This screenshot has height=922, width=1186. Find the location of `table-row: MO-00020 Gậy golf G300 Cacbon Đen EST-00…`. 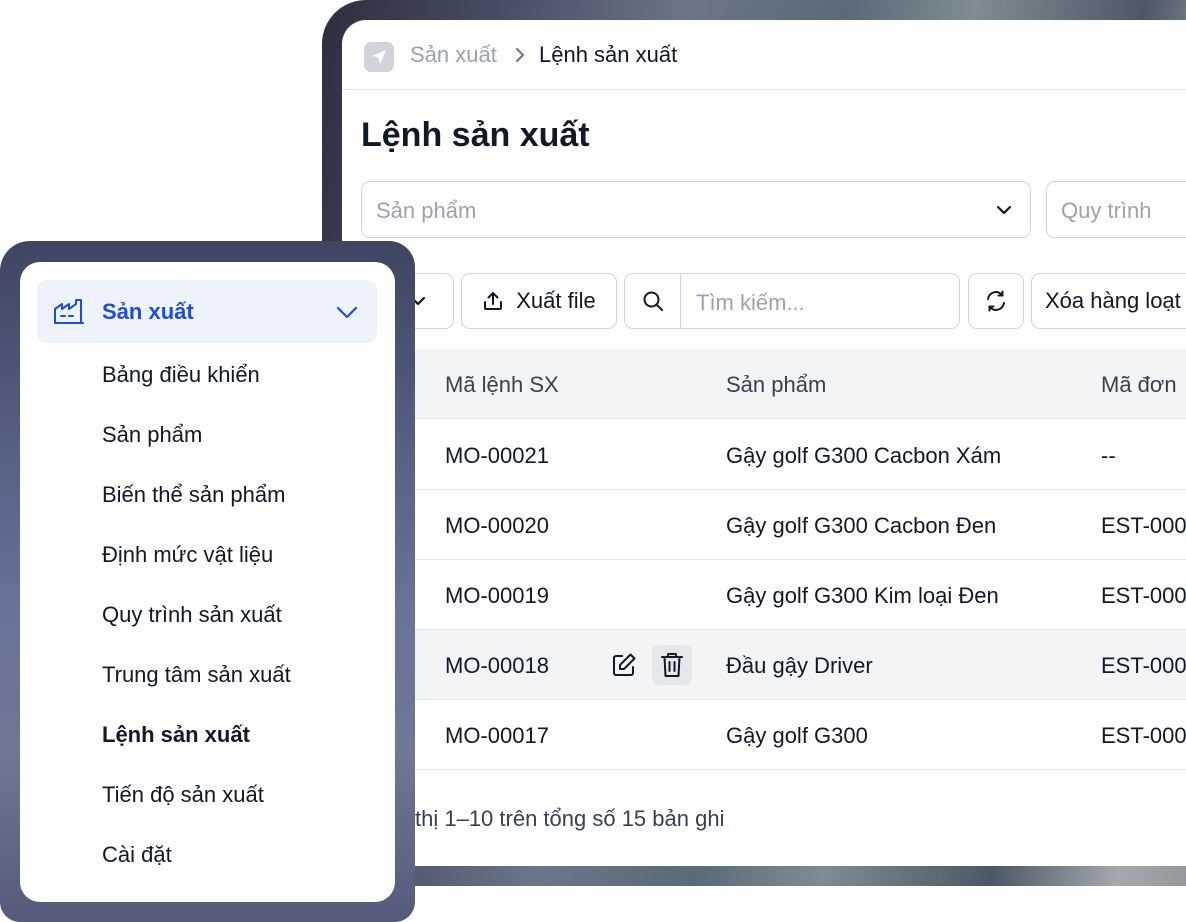

table-row: MO-00020 Gậy golf G300 Cacbon Đen EST-00… is located at coordinates (764, 525).